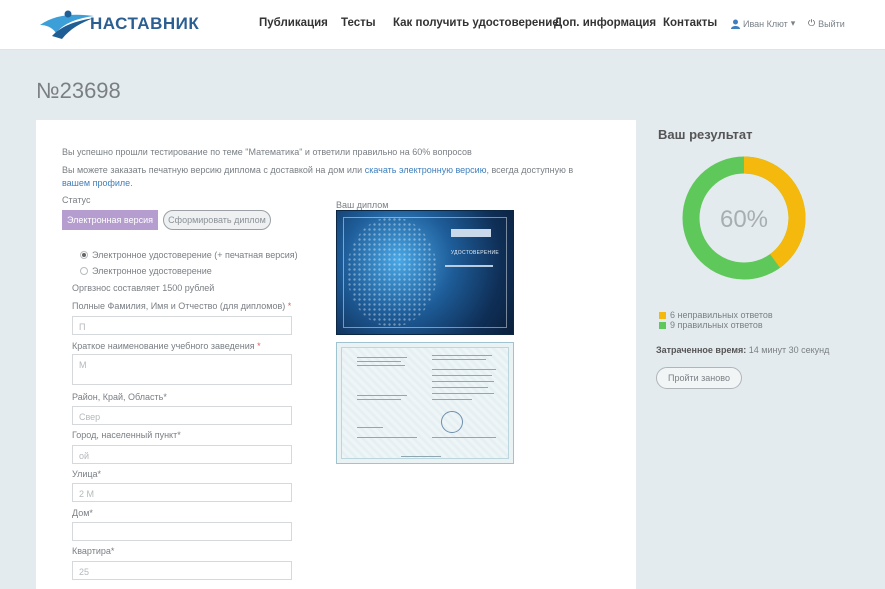 Image resolution: width=885 pixels, height=589 pixels. Describe the element at coordinates (126, 435) in the screenshot. I see `city-label: Город, населенный пункт*` at that location.